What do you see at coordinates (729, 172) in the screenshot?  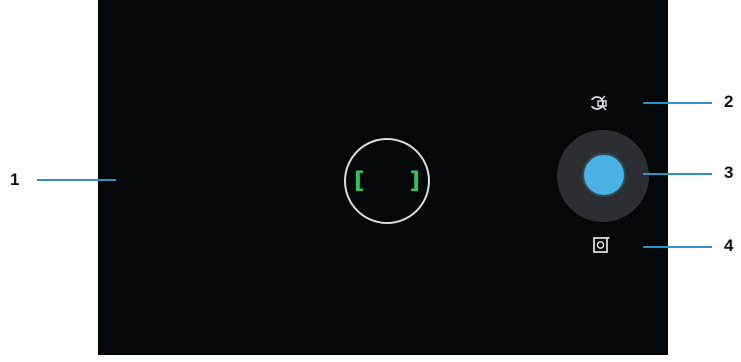 I see `callout-number-3: 3` at bounding box center [729, 172].